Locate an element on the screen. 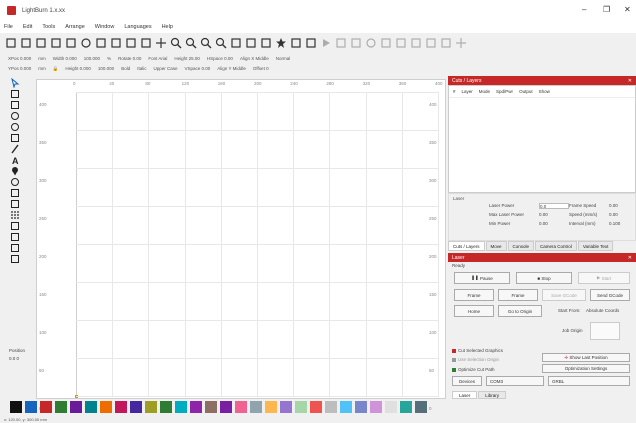  play-icon is located at coordinates (326, 43).